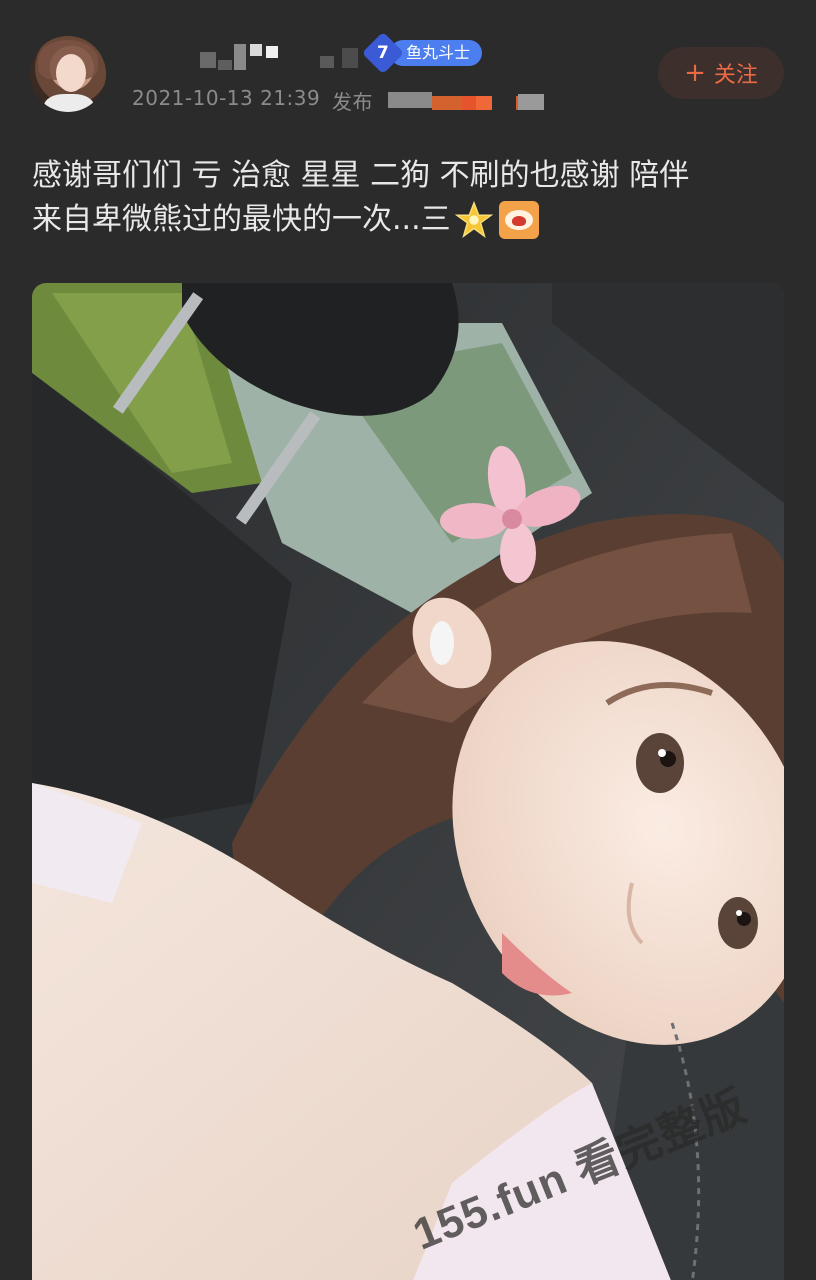 The image size is (816, 1280). I want to click on fan-level-badge: 7 鱼丸斗士, so click(422, 53).